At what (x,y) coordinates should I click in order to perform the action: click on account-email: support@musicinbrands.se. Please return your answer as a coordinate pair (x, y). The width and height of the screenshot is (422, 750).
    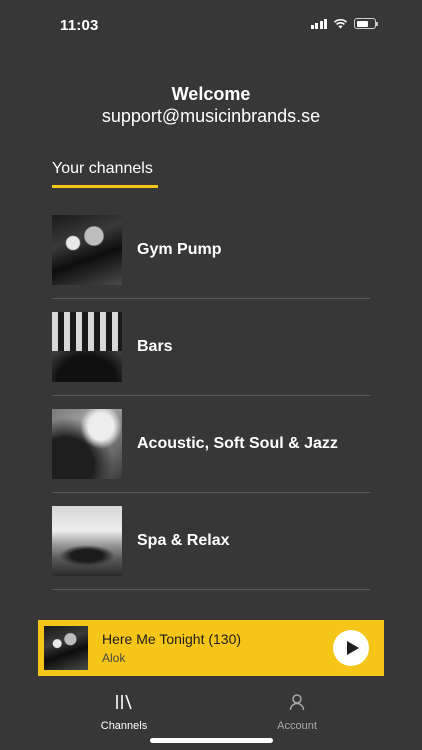
    Looking at the image, I should click on (211, 116).